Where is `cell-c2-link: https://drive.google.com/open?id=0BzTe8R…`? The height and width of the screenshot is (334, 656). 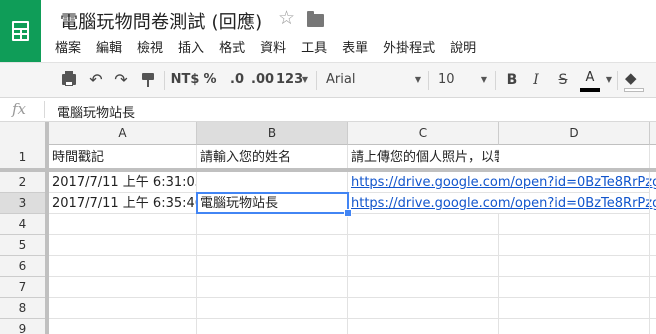 cell-c2-link: https://drive.google.com/open?id=0BzTe8R… is located at coordinates (502, 182).